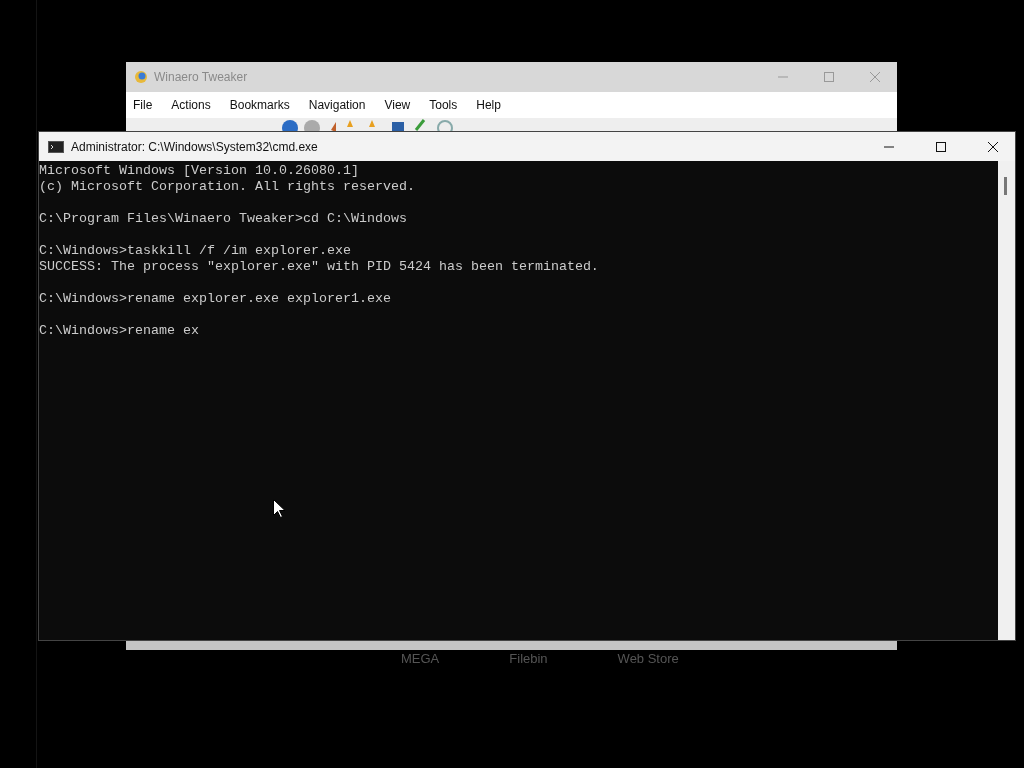  What do you see at coordinates (319, 267) in the screenshot?
I see `console-line: SUCCESS: The process "explorer.exe" with PID 5424 has been terminated.` at bounding box center [319, 267].